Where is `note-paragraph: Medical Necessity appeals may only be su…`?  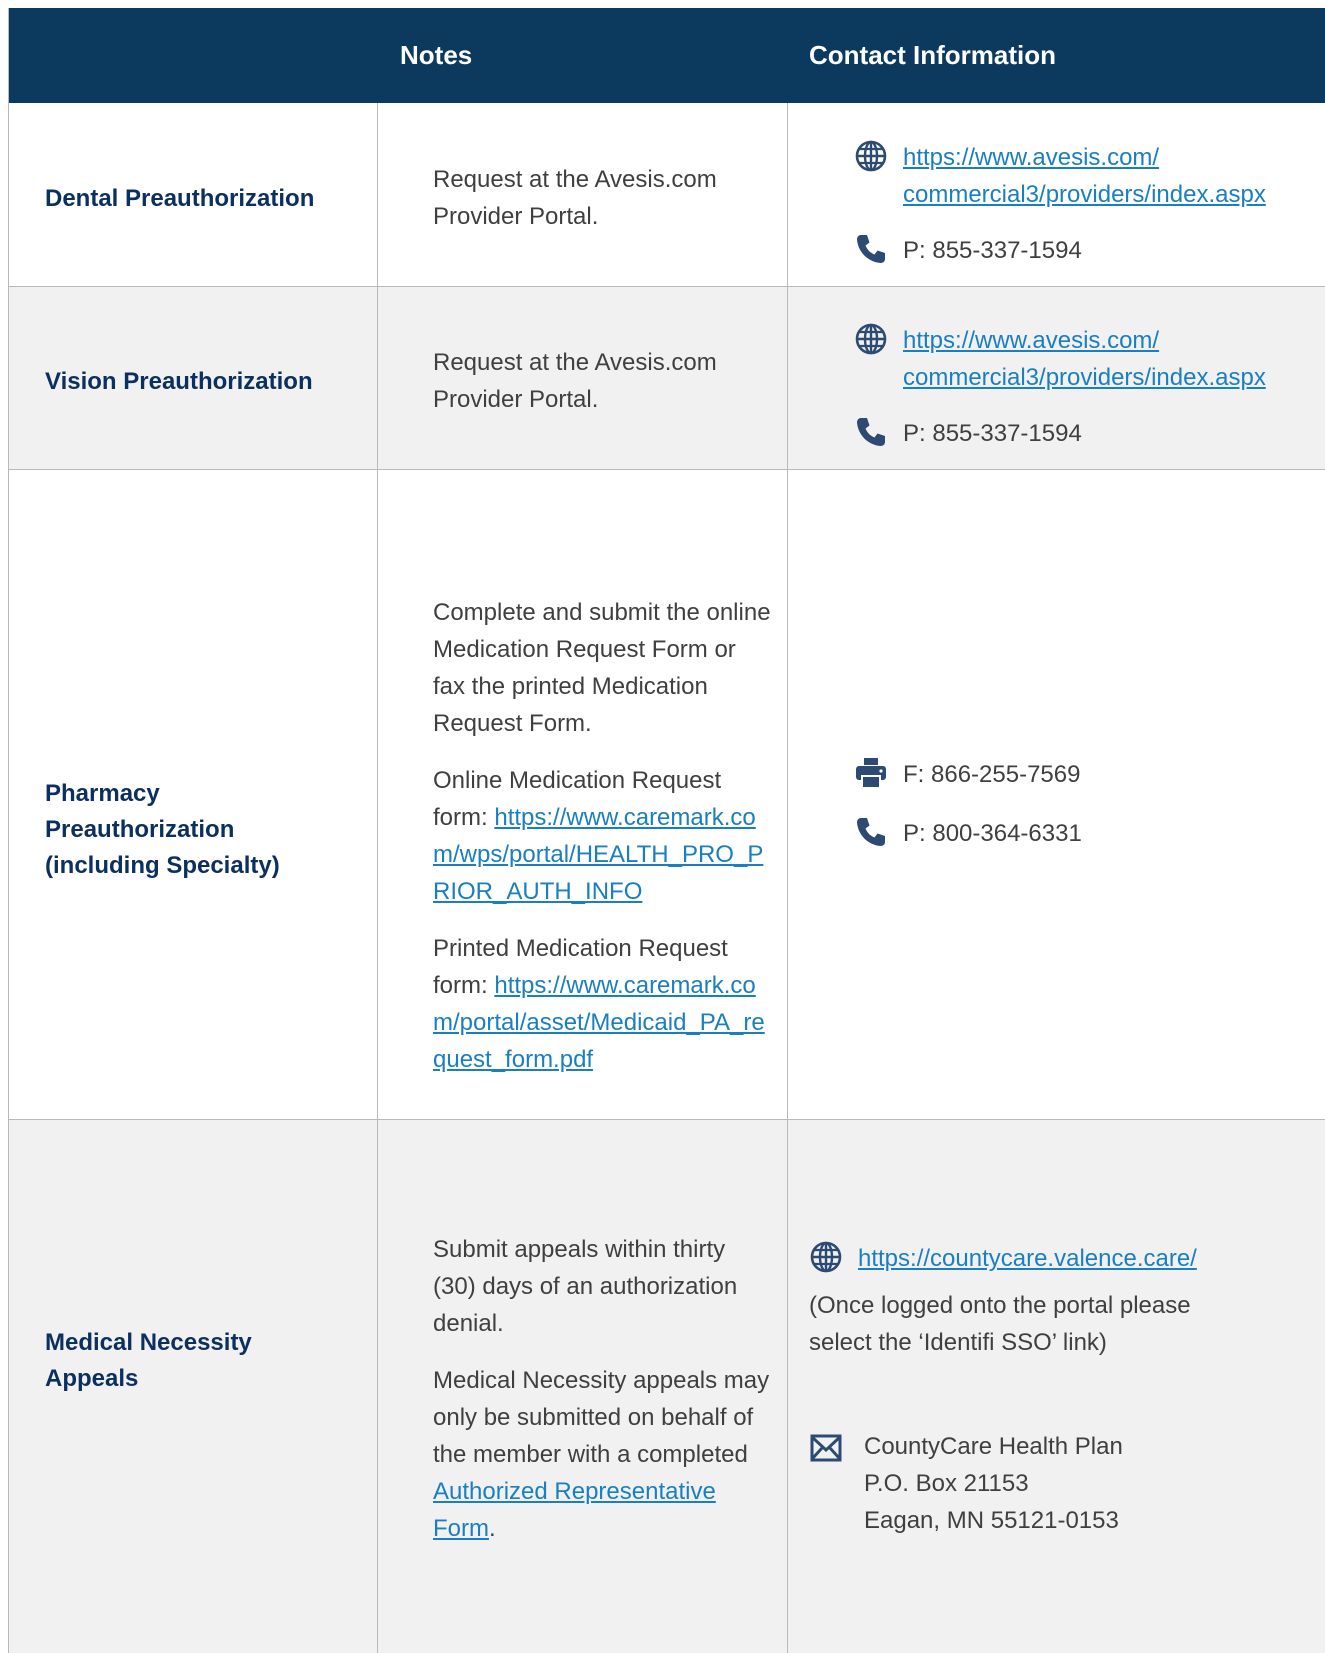 note-paragraph: Medical Necessity appeals may only be su… is located at coordinates (601, 1454).